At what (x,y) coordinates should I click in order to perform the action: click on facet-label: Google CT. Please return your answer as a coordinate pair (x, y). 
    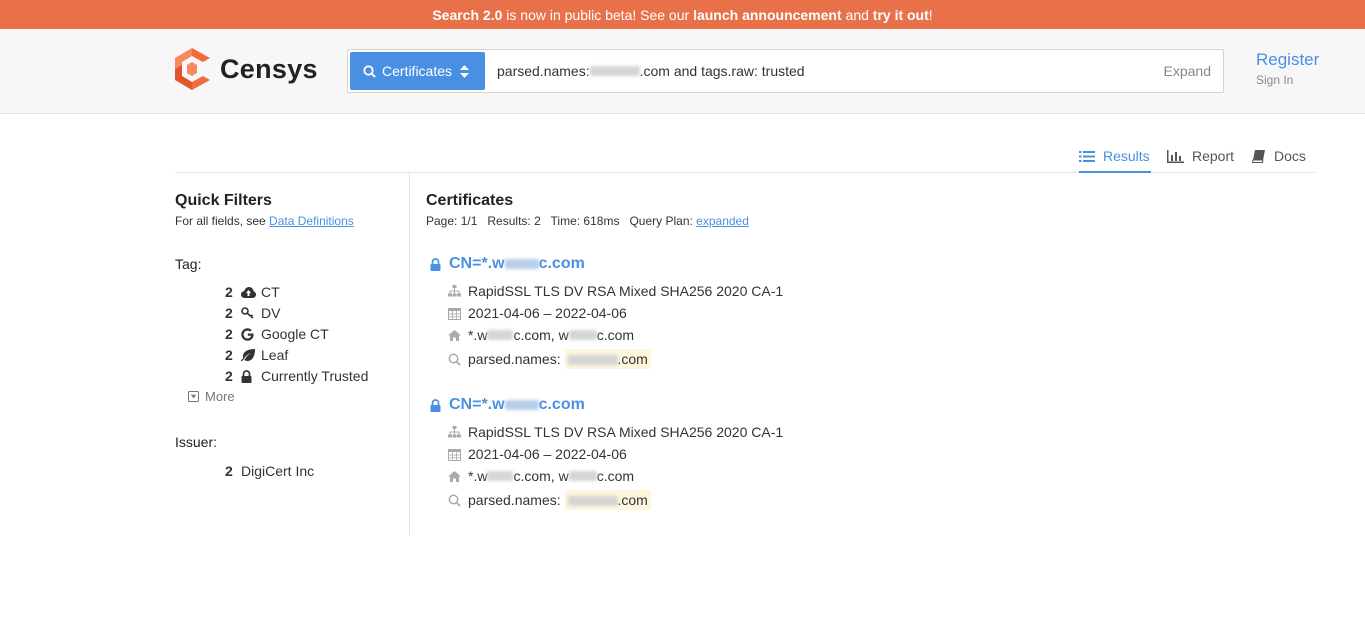
    Looking at the image, I should click on (295, 334).